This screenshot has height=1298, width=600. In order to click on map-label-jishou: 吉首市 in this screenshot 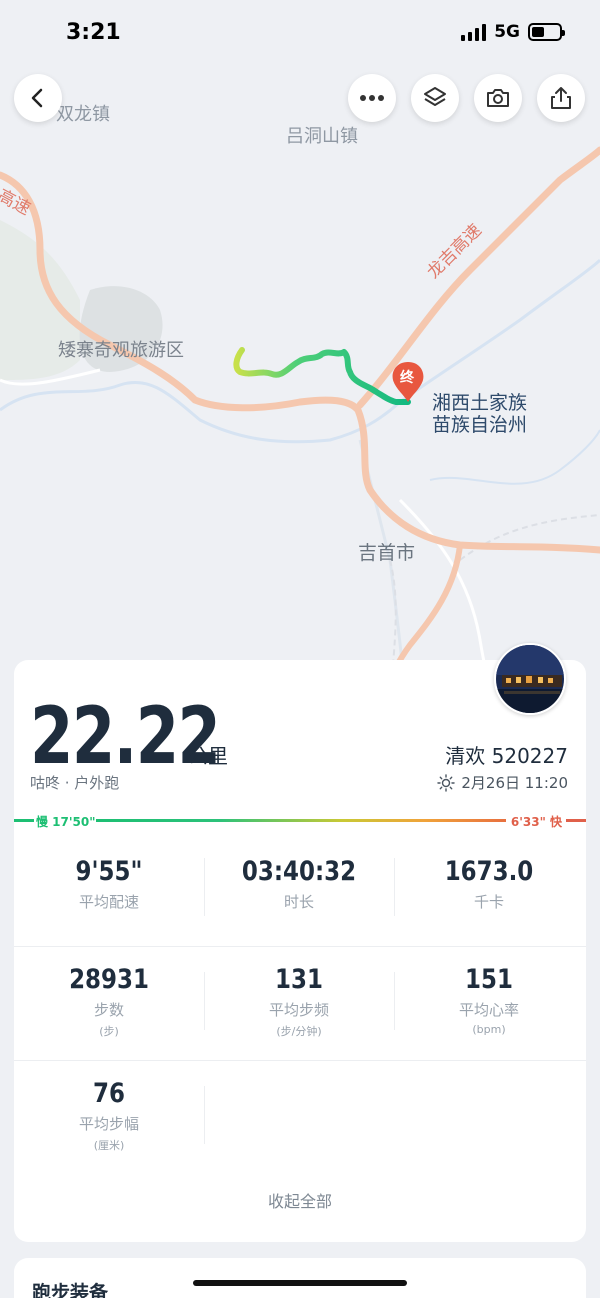, I will do `click(387, 553)`.